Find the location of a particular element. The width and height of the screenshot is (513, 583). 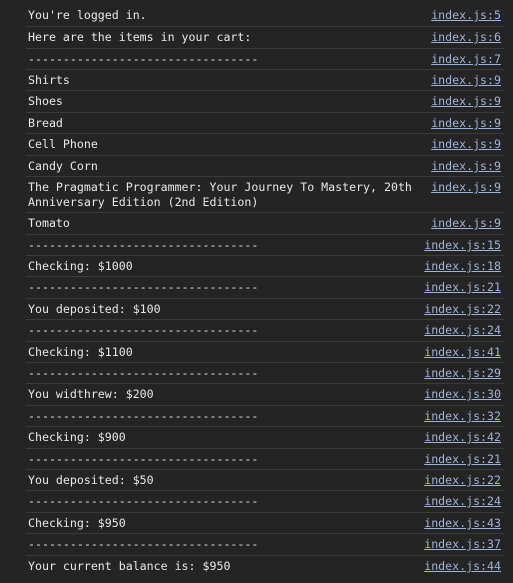

console-message: You widthrew: $200 index.js:30 is located at coordinates (265, 395).